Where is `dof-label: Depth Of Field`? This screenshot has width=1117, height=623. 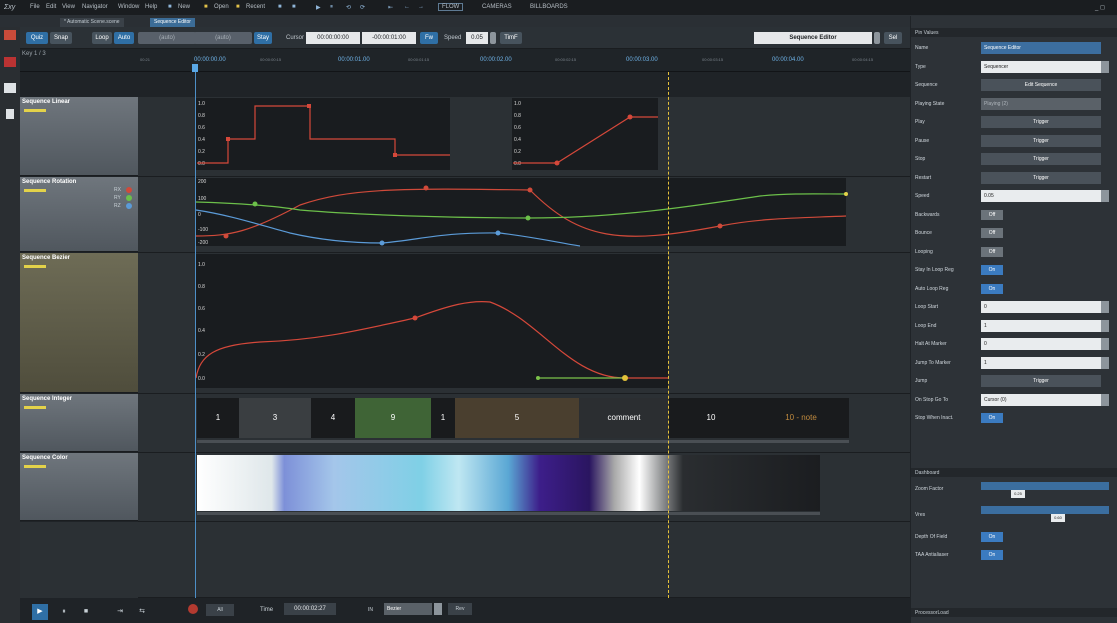 dof-label: Depth Of Field is located at coordinates (931, 537).